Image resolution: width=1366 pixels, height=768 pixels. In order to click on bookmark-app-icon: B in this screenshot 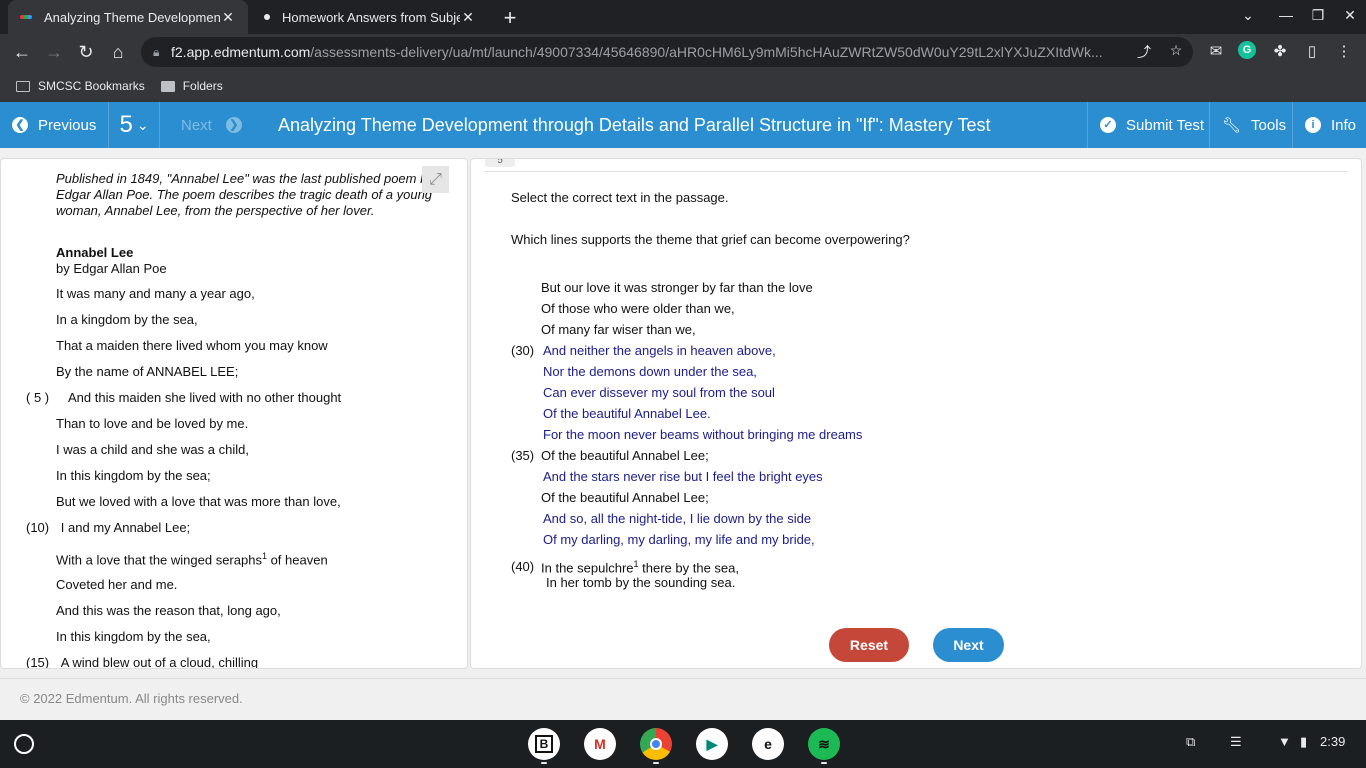, I will do `click(544, 744)`.